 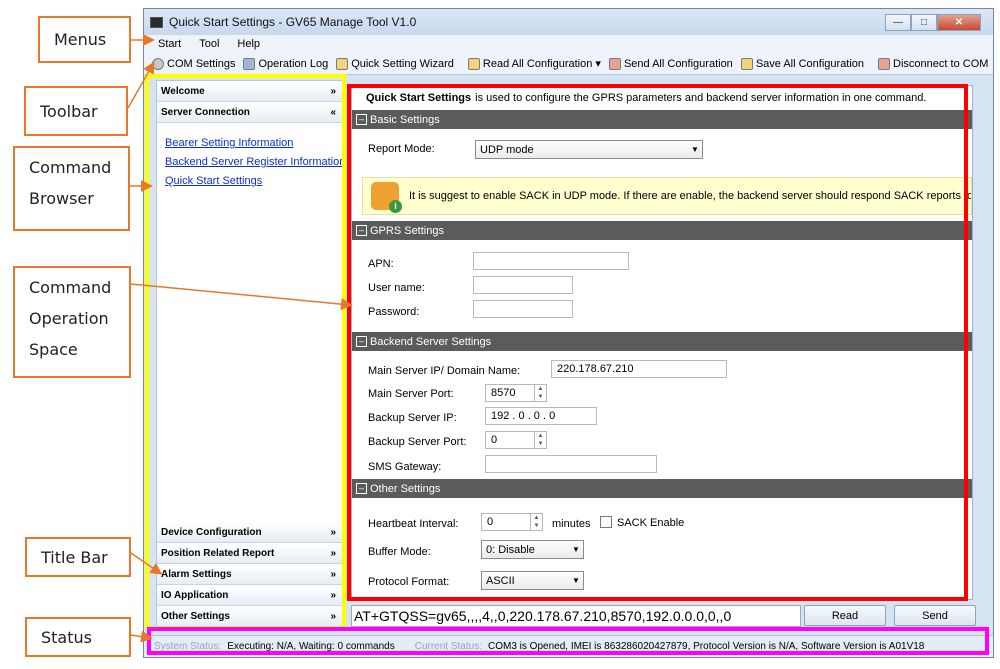 I want to click on minimize-icon: —, so click(x=898, y=22).